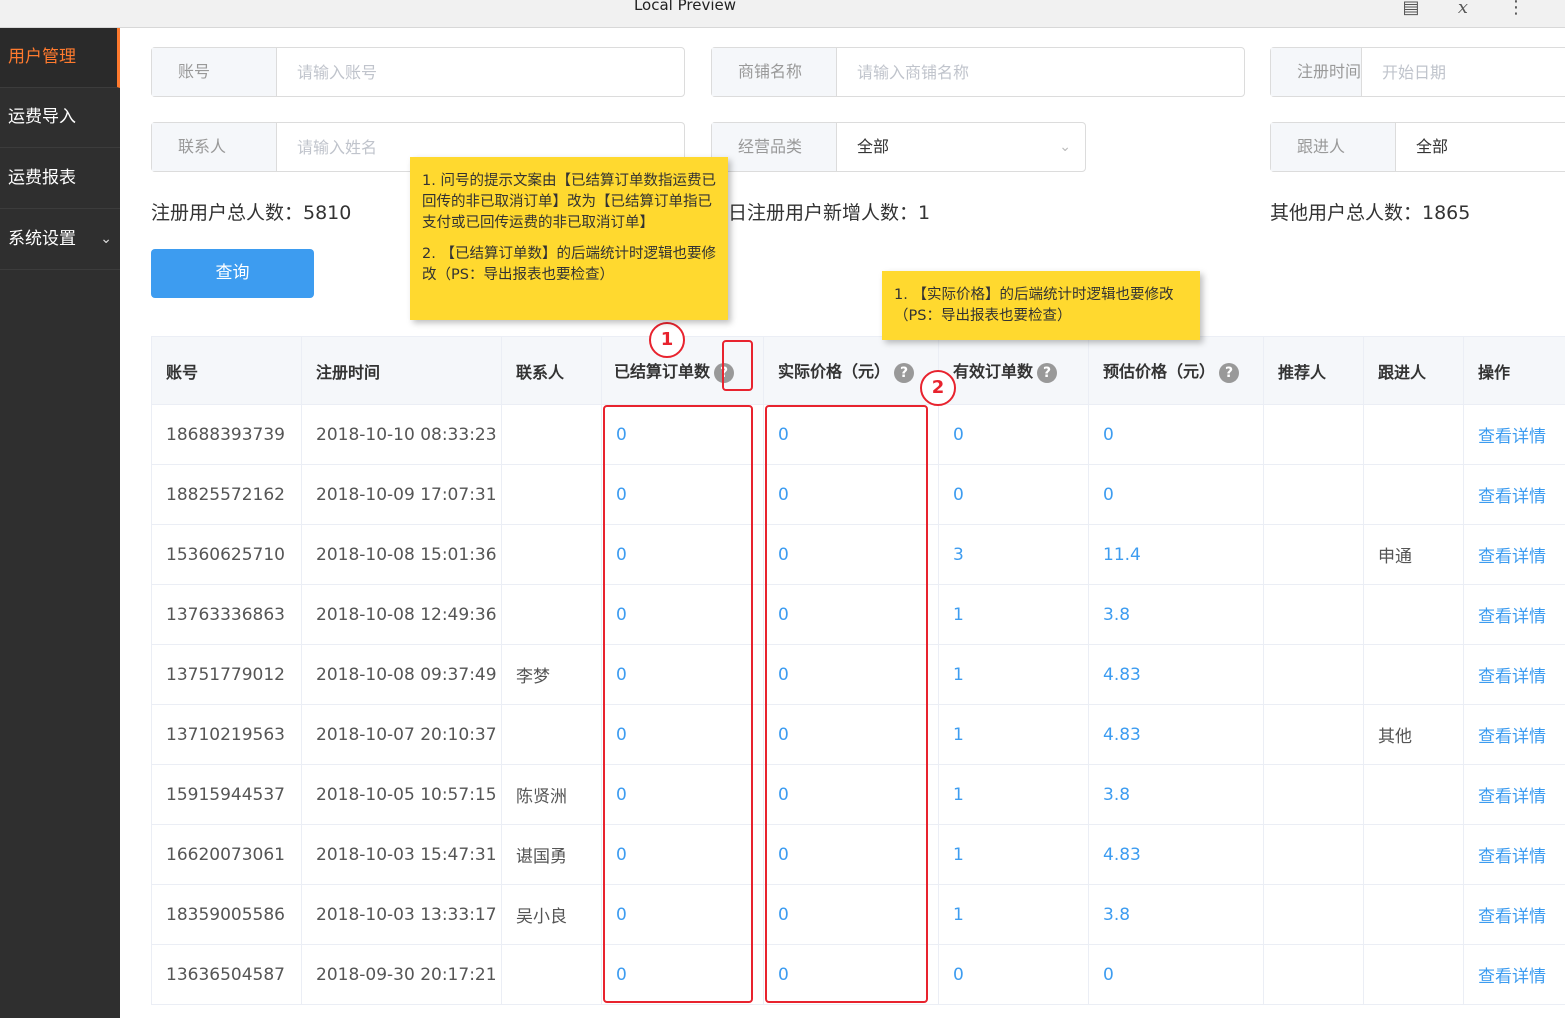 The image size is (1565, 1018). I want to click on cell-reg-time: 2018-10-09 17:07:31, so click(401, 494).